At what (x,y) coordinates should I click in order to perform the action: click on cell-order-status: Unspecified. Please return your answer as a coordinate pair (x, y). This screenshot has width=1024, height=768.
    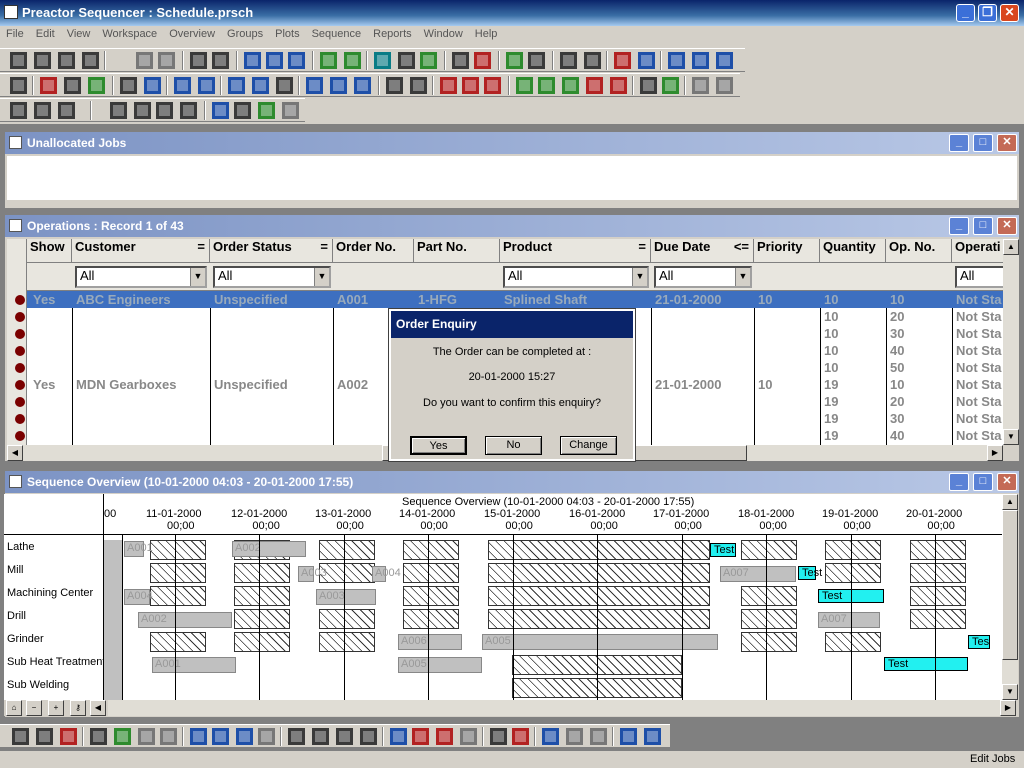
    Looking at the image, I should click on (251, 299).